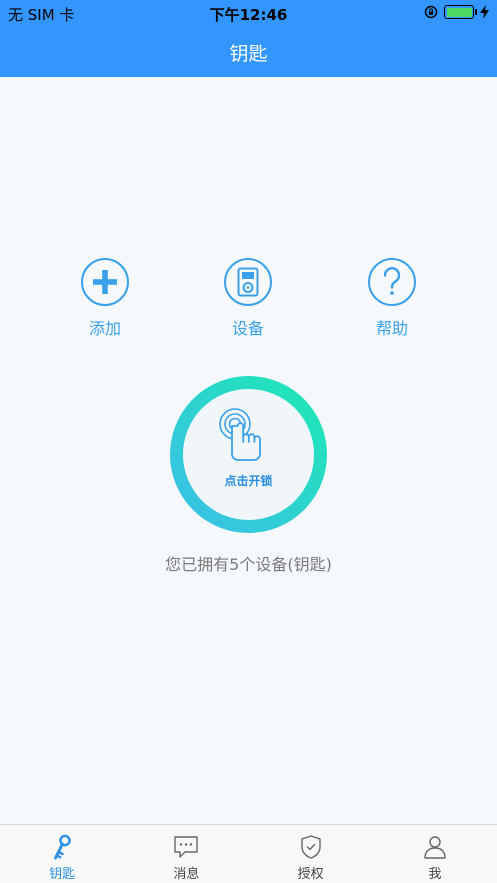 This screenshot has height=883, width=497. What do you see at coordinates (435, 847) in the screenshot?
I see `user-icon` at bounding box center [435, 847].